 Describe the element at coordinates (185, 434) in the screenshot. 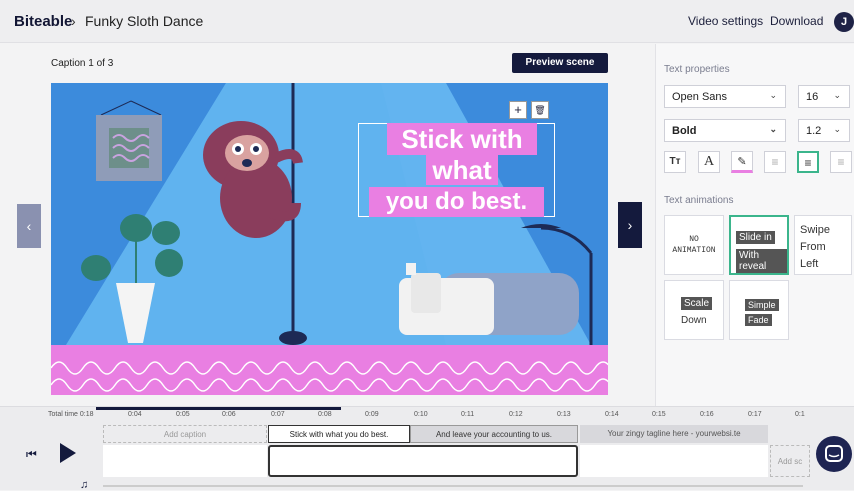

I see `add-caption-slot: Add caption` at that location.